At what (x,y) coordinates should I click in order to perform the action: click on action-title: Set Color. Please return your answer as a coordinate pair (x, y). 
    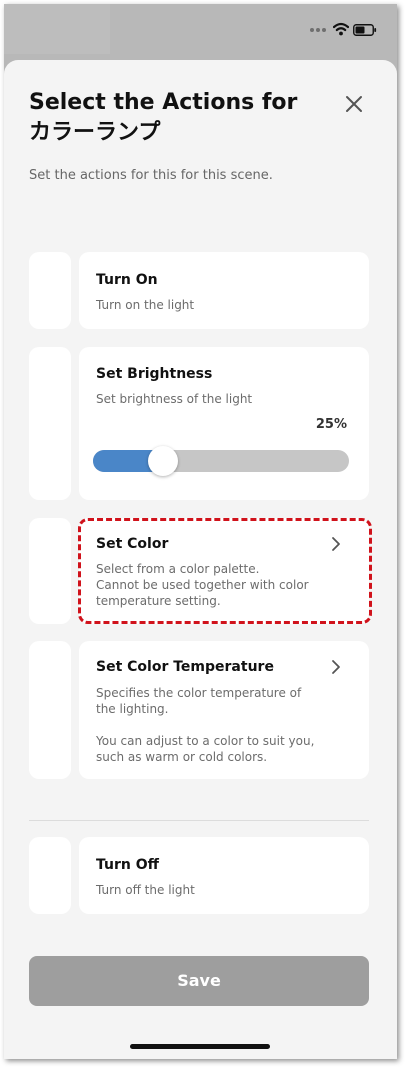
    Looking at the image, I should click on (132, 544).